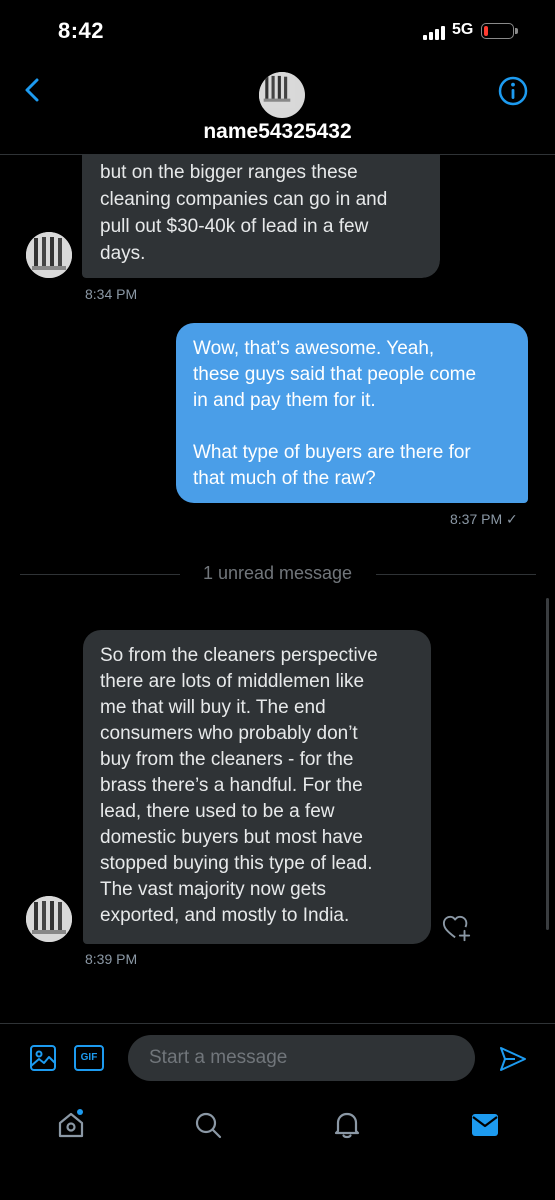  I want to click on cellular-signal-icon, so click(435, 32).